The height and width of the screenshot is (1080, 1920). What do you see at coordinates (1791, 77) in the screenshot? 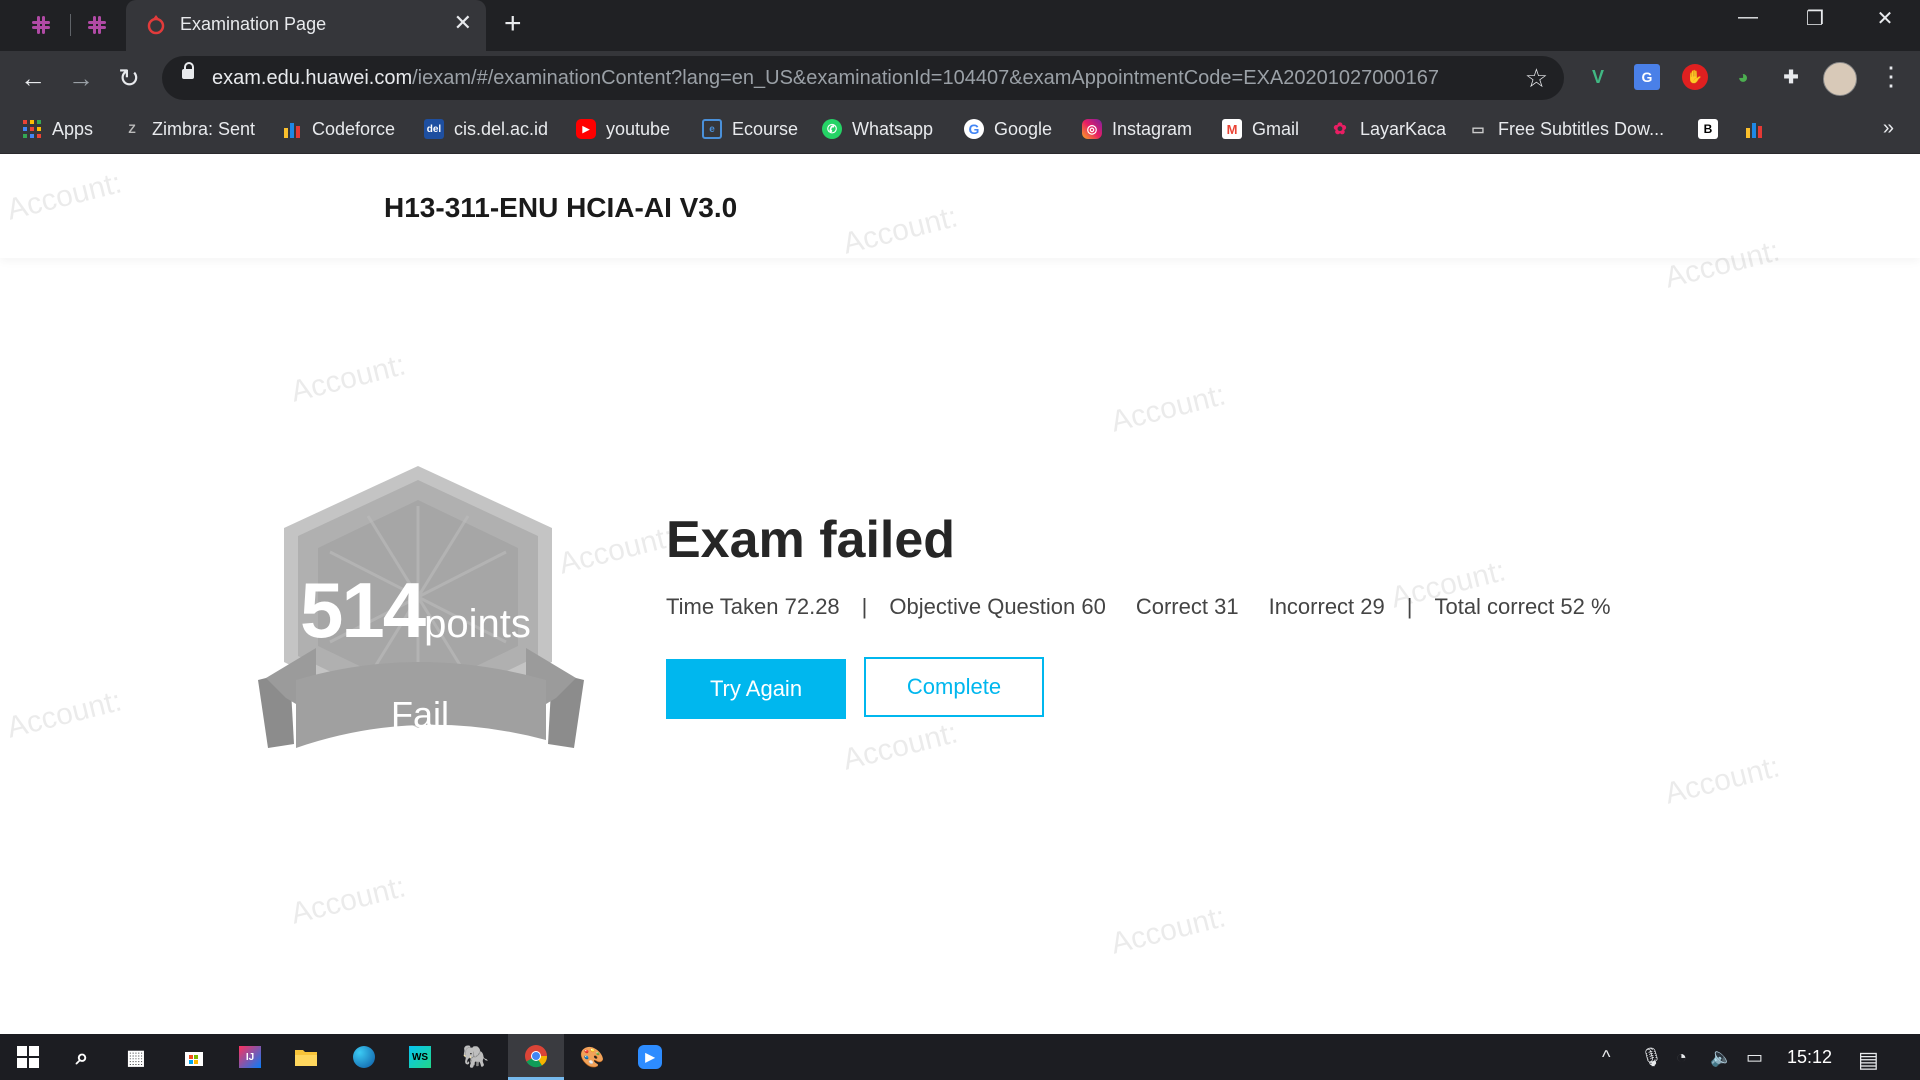
I see `extensions-puzzle-icon: ✚` at bounding box center [1791, 77].